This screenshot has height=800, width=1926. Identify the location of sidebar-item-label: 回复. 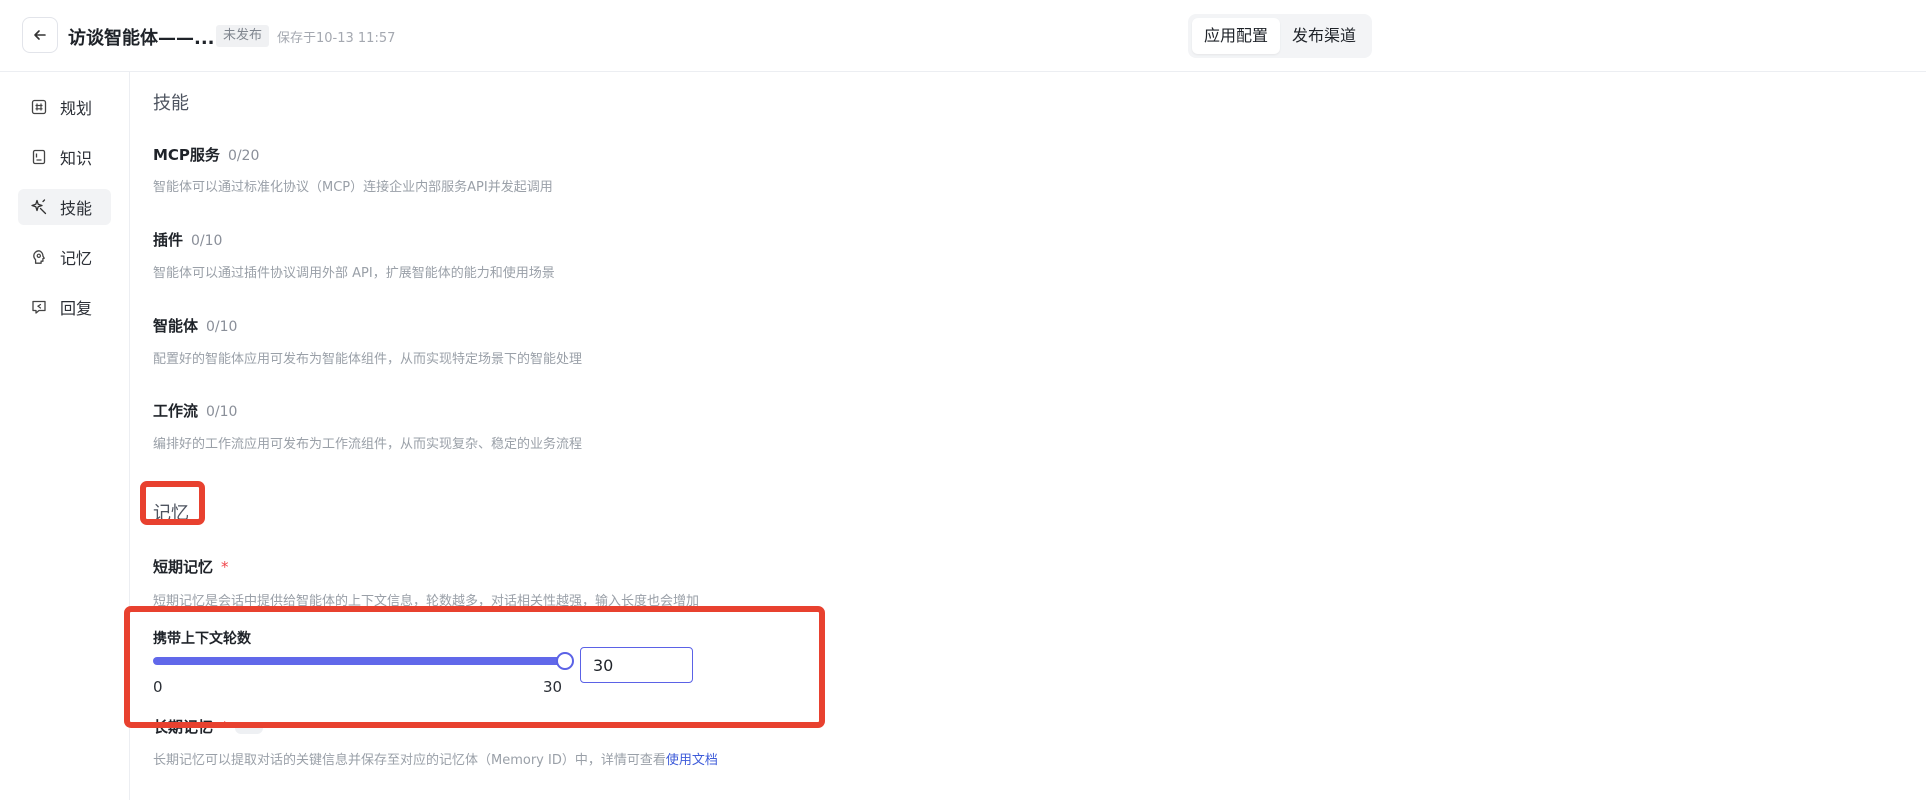
(76, 308).